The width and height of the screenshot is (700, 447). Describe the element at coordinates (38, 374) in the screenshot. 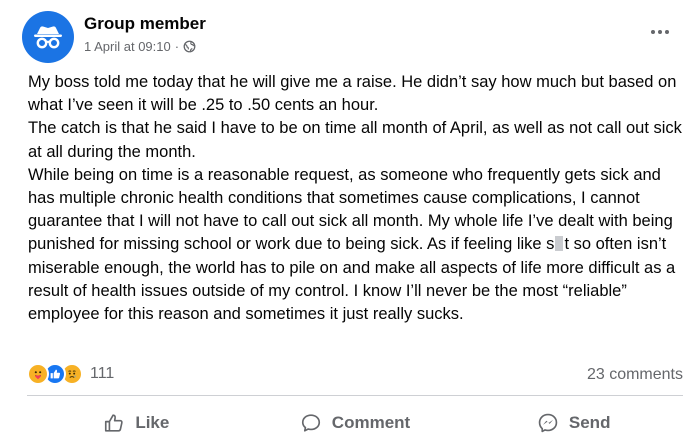

I see `care-reaction-icon` at that location.